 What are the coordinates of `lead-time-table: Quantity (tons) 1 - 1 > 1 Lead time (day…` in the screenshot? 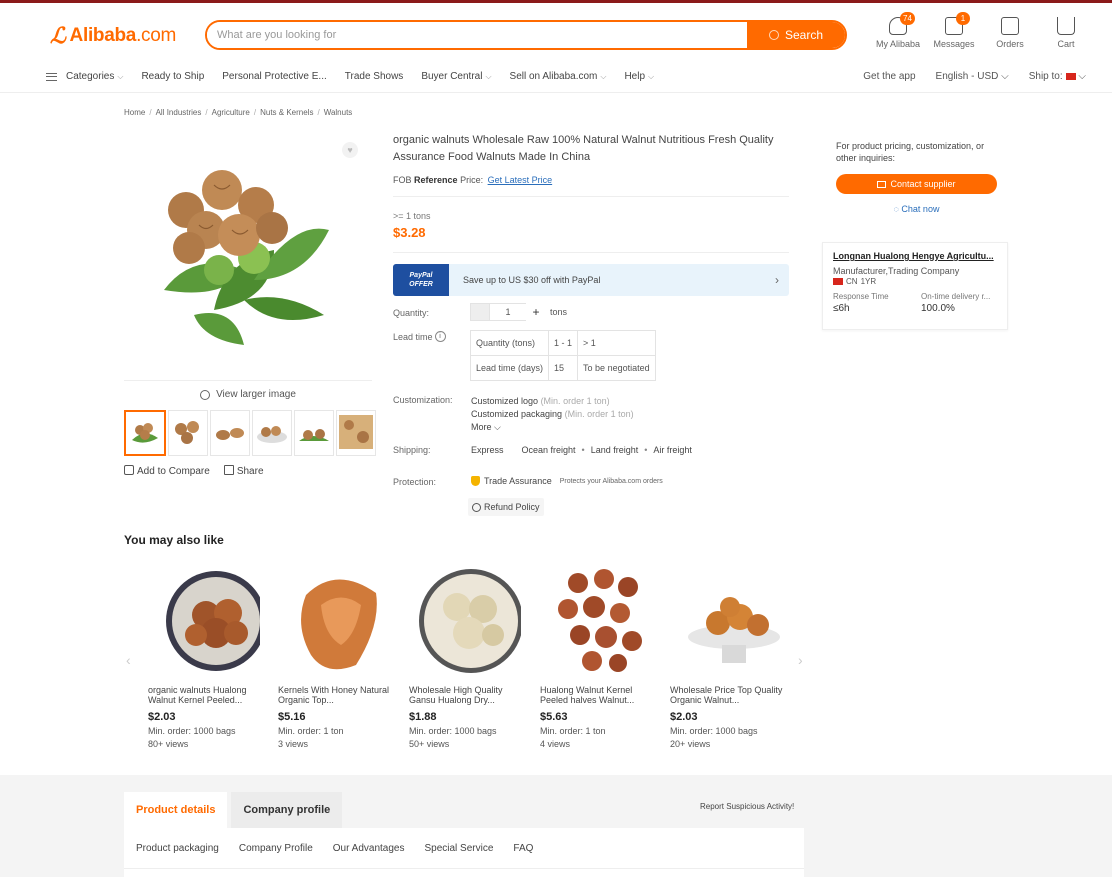 It's located at (562, 355).